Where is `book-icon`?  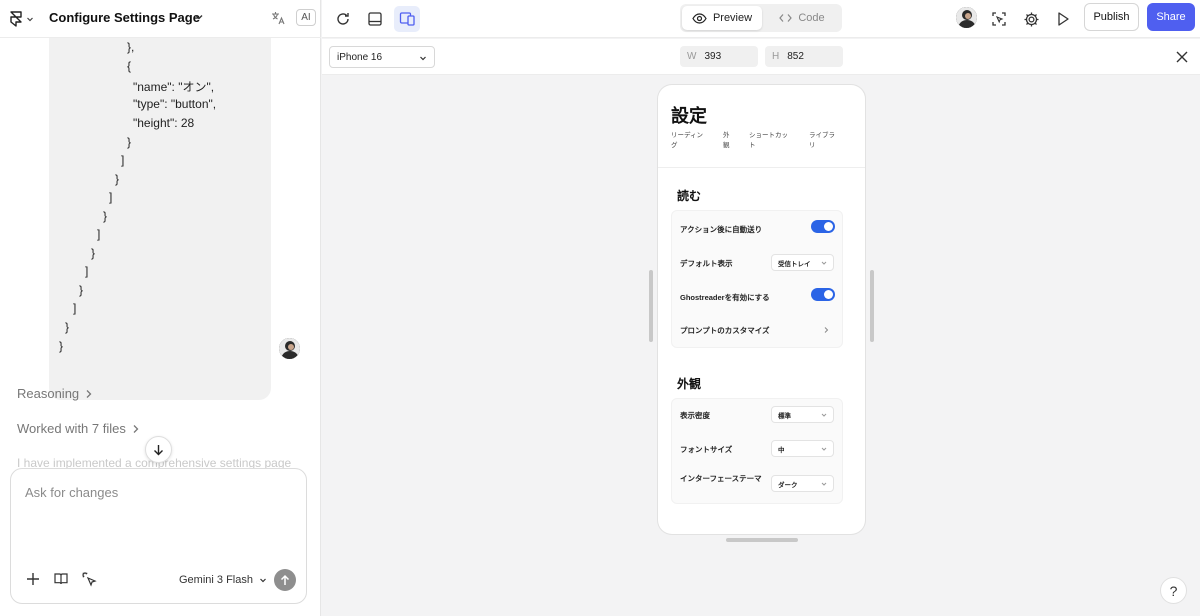
book-icon is located at coordinates (61, 579).